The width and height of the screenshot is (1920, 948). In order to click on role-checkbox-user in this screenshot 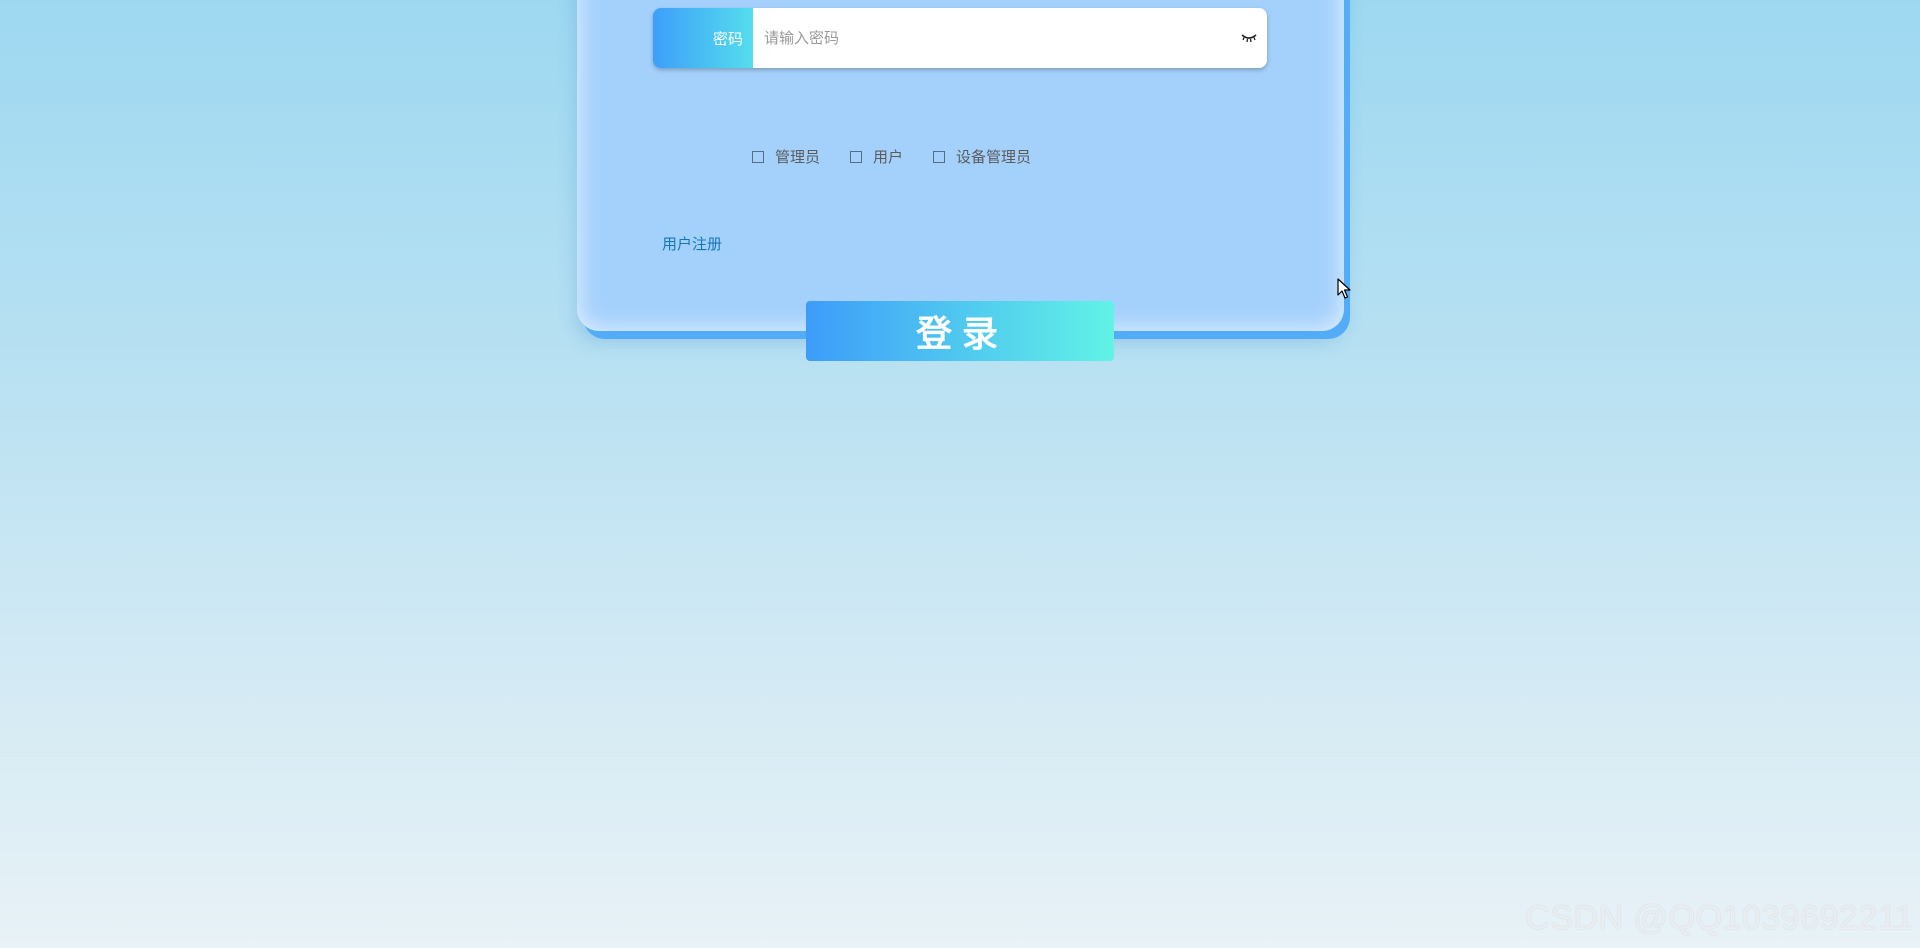, I will do `click(856, 156)`.